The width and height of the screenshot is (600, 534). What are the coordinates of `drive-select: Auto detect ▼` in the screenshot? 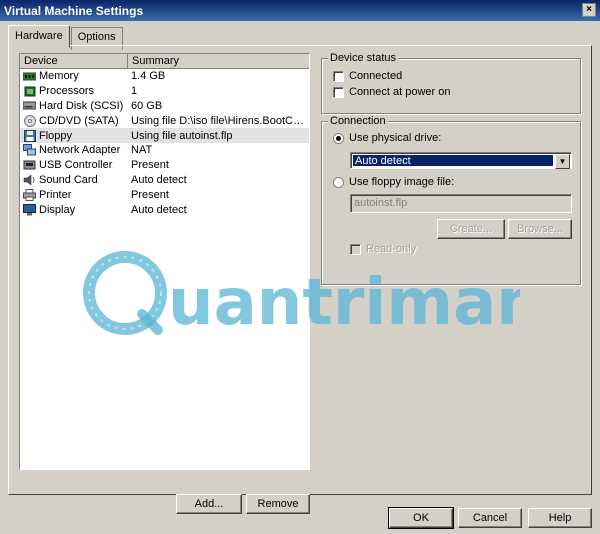 It's located at (461, 160).